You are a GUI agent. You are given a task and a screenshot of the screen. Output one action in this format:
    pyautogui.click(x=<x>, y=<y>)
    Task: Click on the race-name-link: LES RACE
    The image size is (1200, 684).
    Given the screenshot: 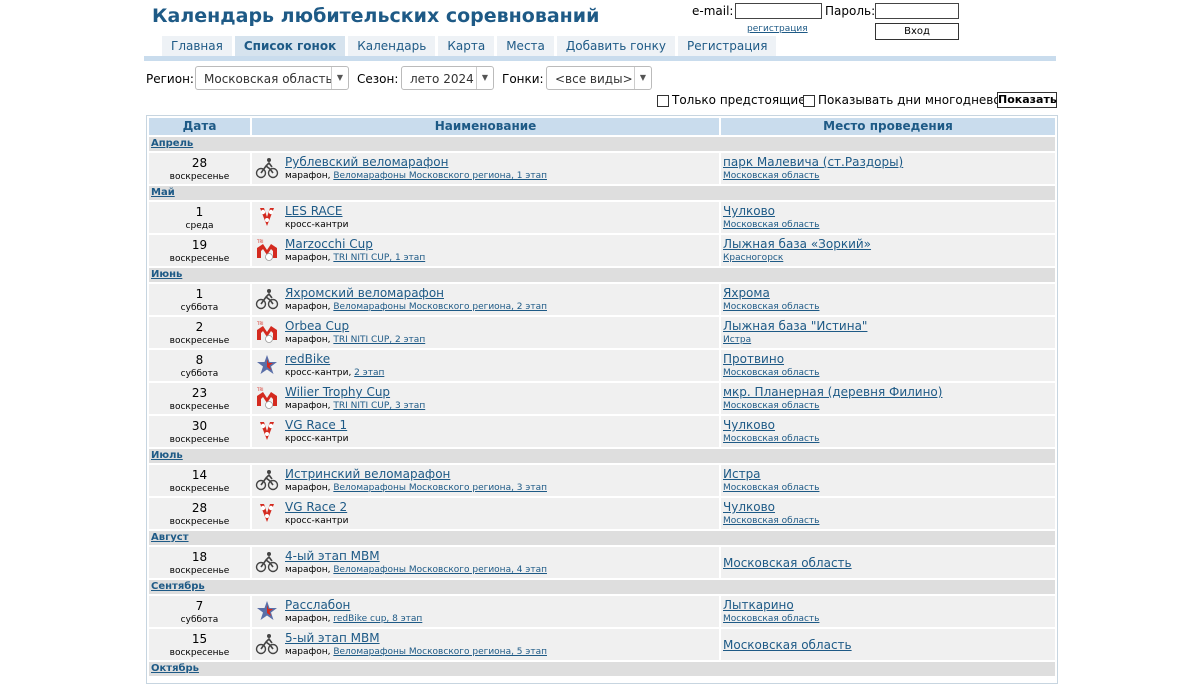 What is the action you would take?
    pyautogui.click(x=314, y=211)
    